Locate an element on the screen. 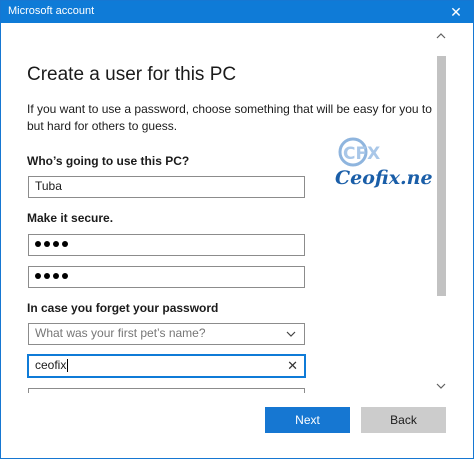  window-close-icon: ✕ is located at coordinates (456, 12).